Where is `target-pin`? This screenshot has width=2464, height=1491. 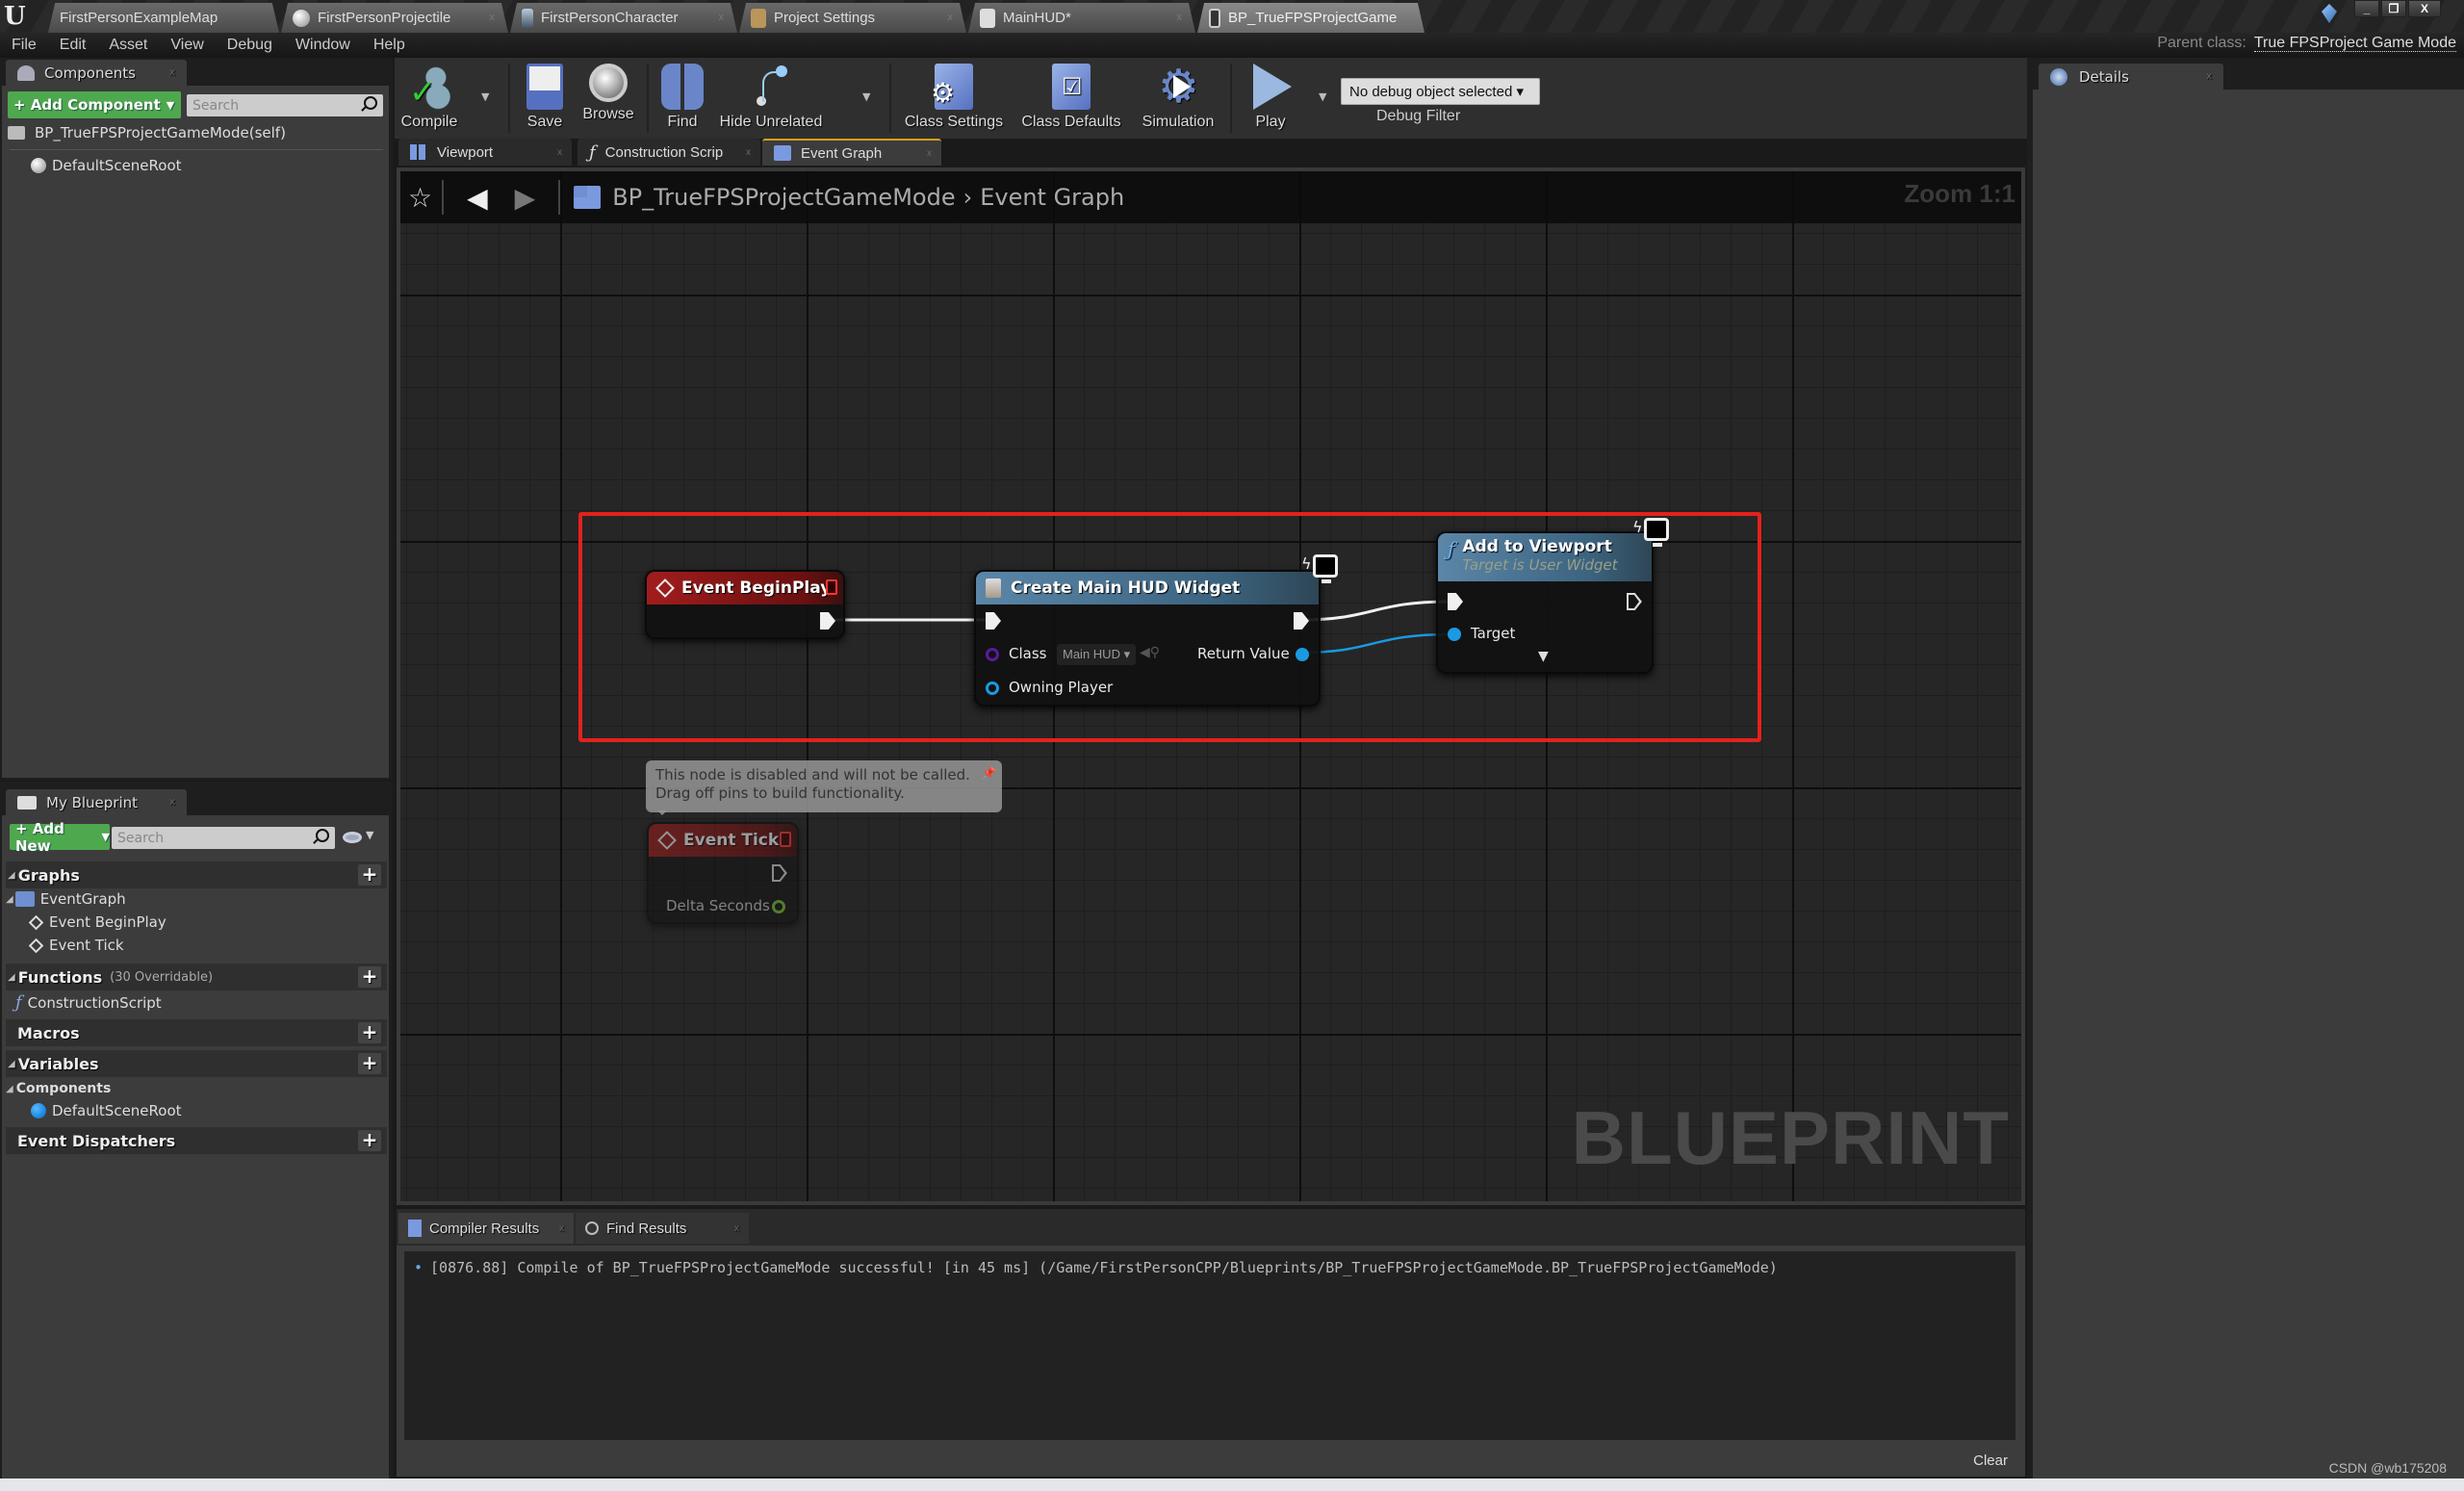
target-pin is located at coordinates (1454, 634).